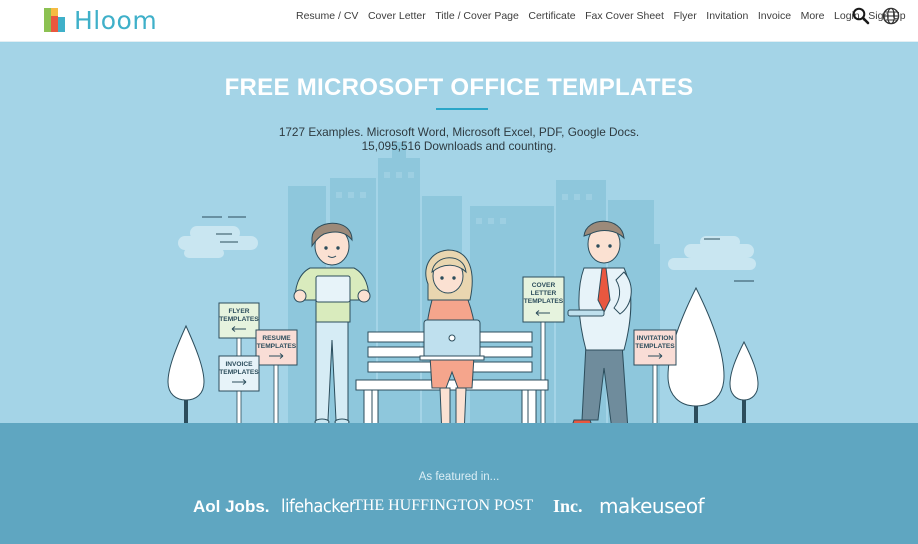 The width and height of the screenshot is (918, 544). I want to click on huffington-post-logo: THE HUFFINGTON POST, so click(443, 505).